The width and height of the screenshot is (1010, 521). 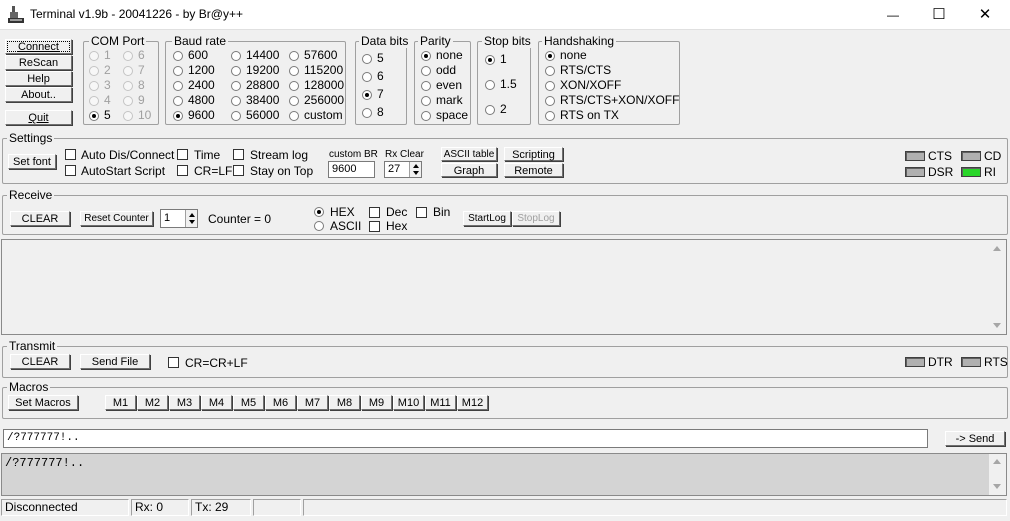 I want to click on com-port-3-radio, so click(x=94, y=86).